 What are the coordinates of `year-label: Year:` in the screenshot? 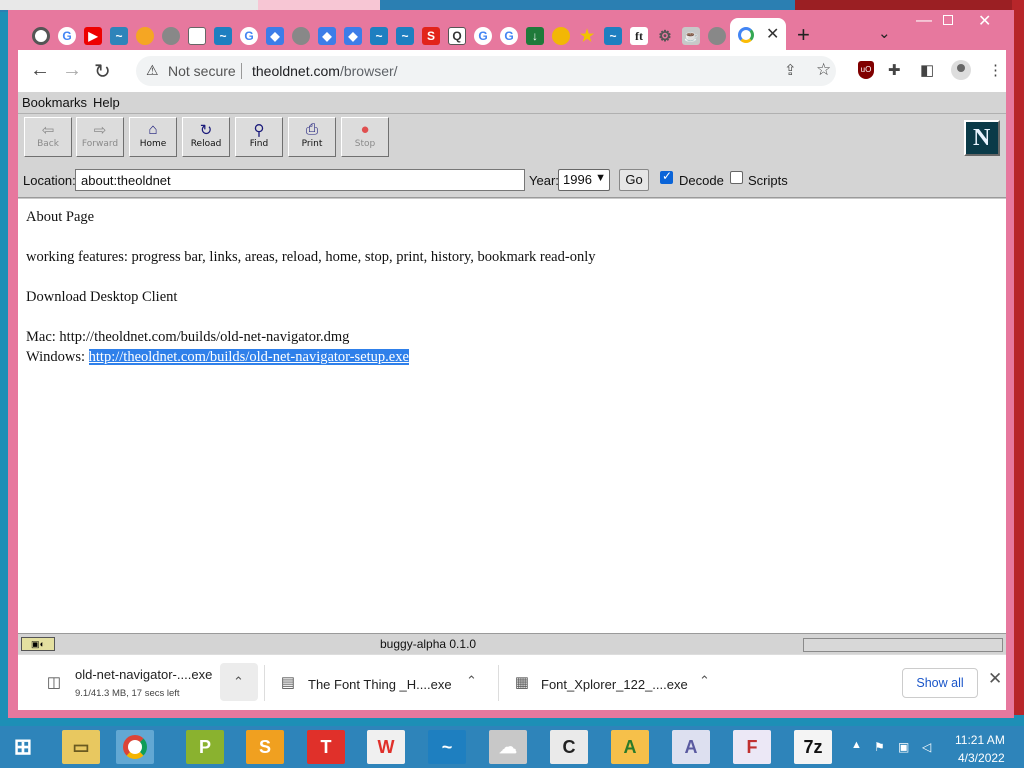 It's located at (544, 180).